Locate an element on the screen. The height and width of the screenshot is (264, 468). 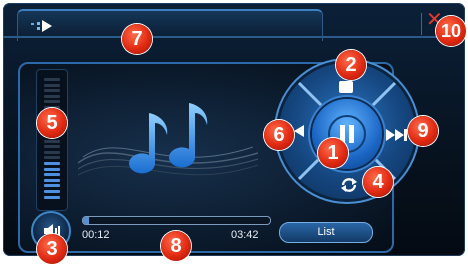
callout-10: 10 is located at coordinates (451, 31).